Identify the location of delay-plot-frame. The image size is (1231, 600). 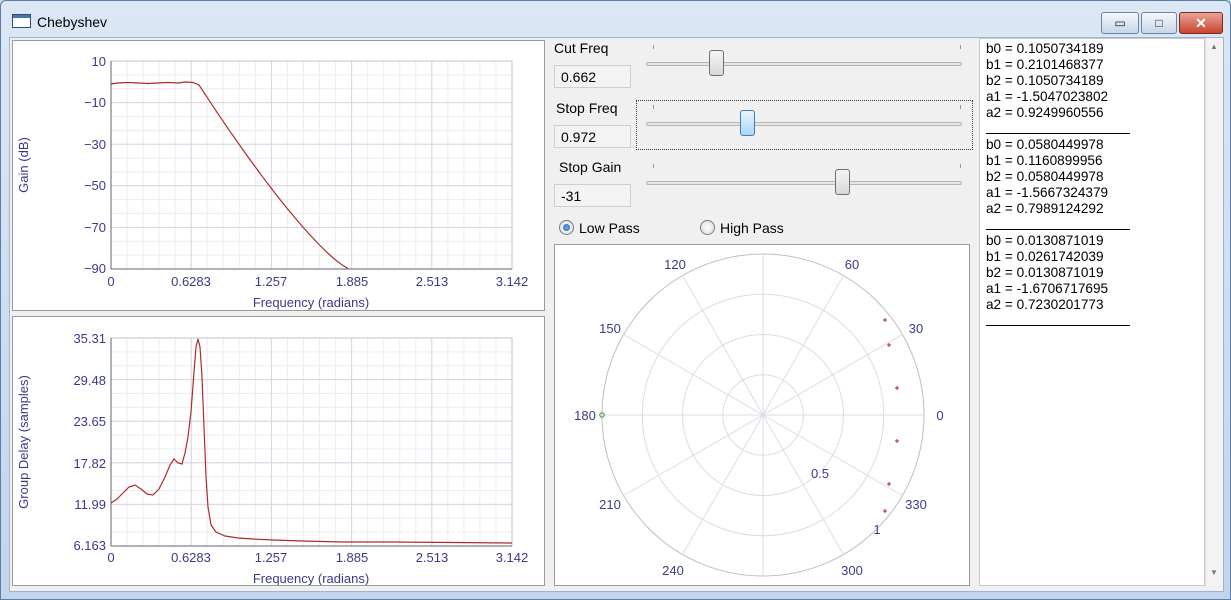
(311, 442).